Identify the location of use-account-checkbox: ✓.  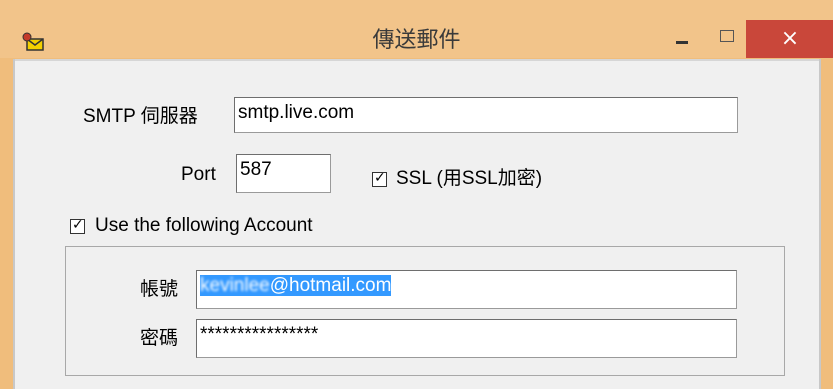
(77, 225).